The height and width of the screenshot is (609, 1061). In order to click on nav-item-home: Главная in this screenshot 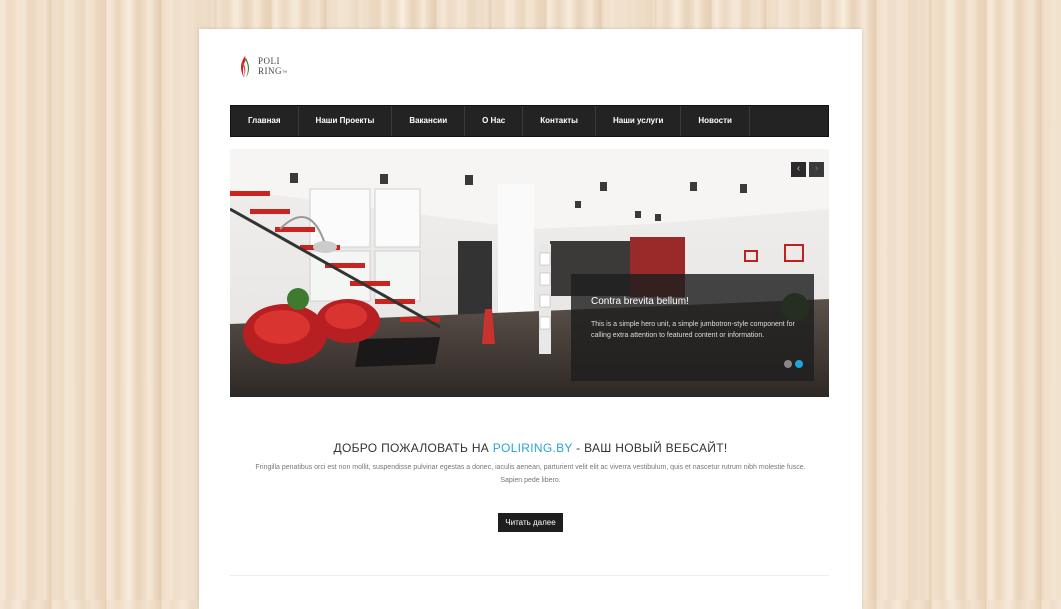, I will do `click(265, 121)`.